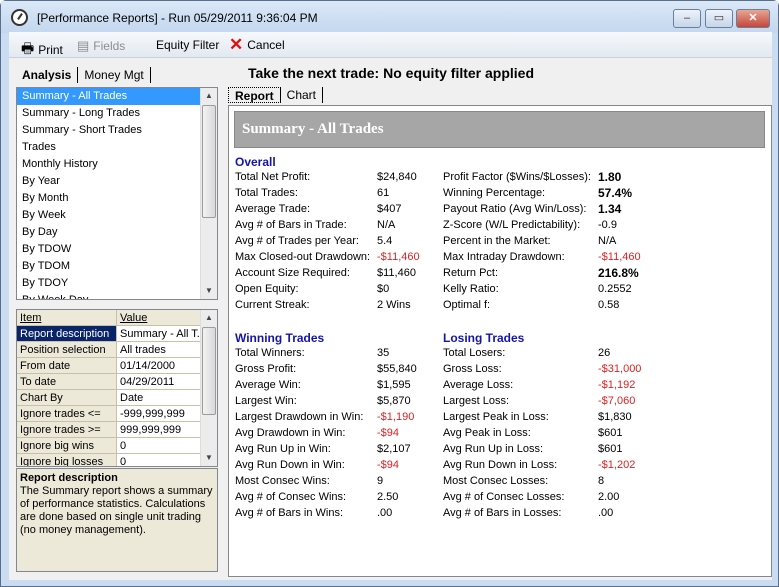  What do you see at coordinates (471, 273) in the screenshot?
I see `stat-label: Return Pct:` at bounding box center [471, 273].